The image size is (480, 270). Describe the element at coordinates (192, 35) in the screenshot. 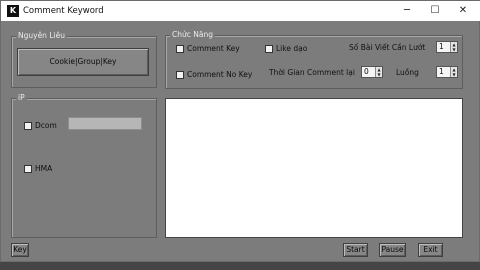

I see `chuc-nang-label: Chức Năng` at that location.